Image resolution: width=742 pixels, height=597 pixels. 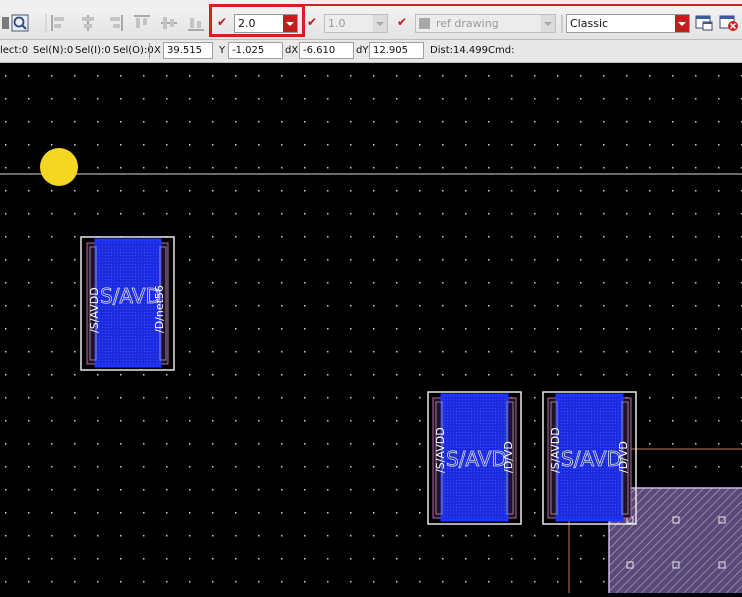 What do you see at coordinates (59, 23) in the screenshot?
I see `align-left-icon` at bounding box center [59, 23].